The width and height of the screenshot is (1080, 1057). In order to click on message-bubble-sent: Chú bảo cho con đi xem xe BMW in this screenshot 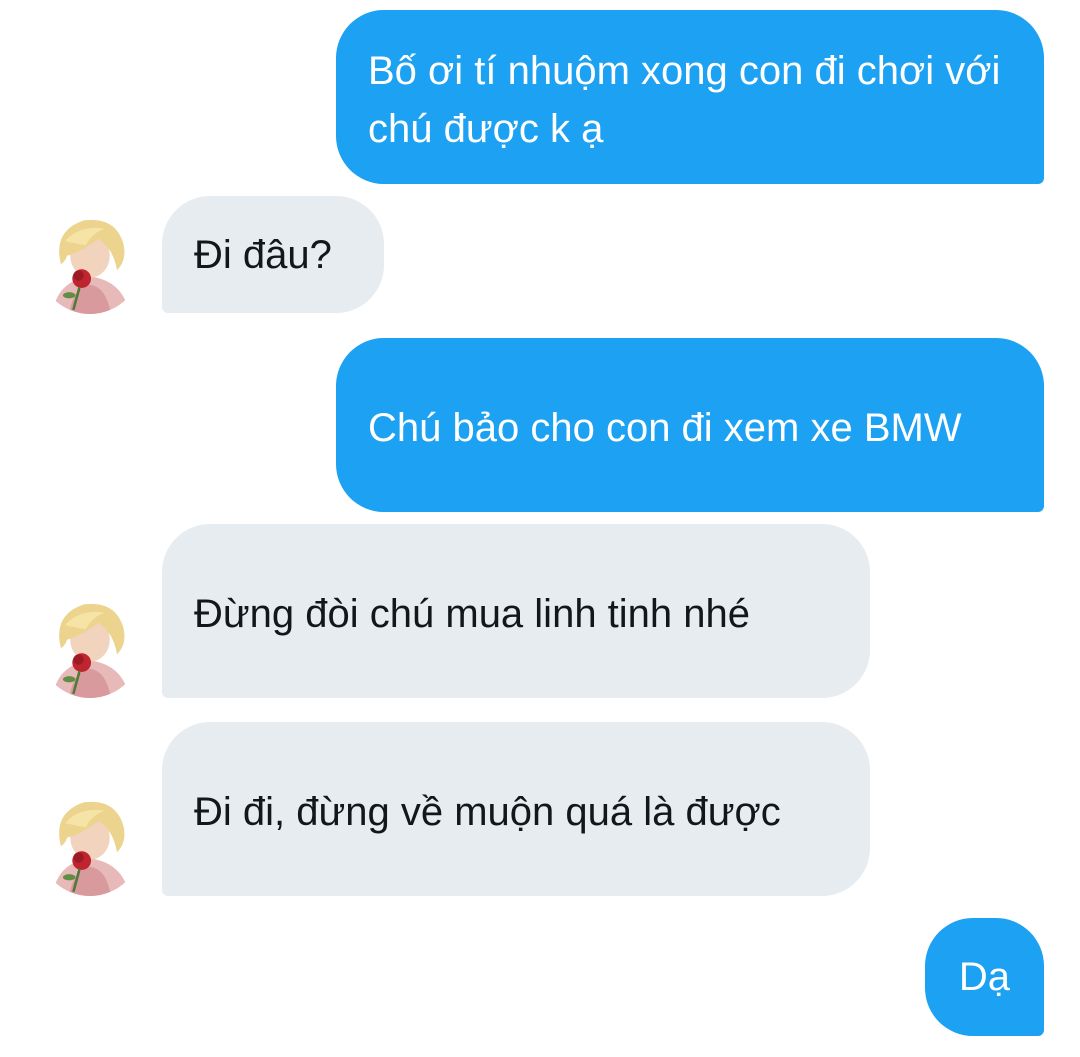, I will do `click(690, 425)`.